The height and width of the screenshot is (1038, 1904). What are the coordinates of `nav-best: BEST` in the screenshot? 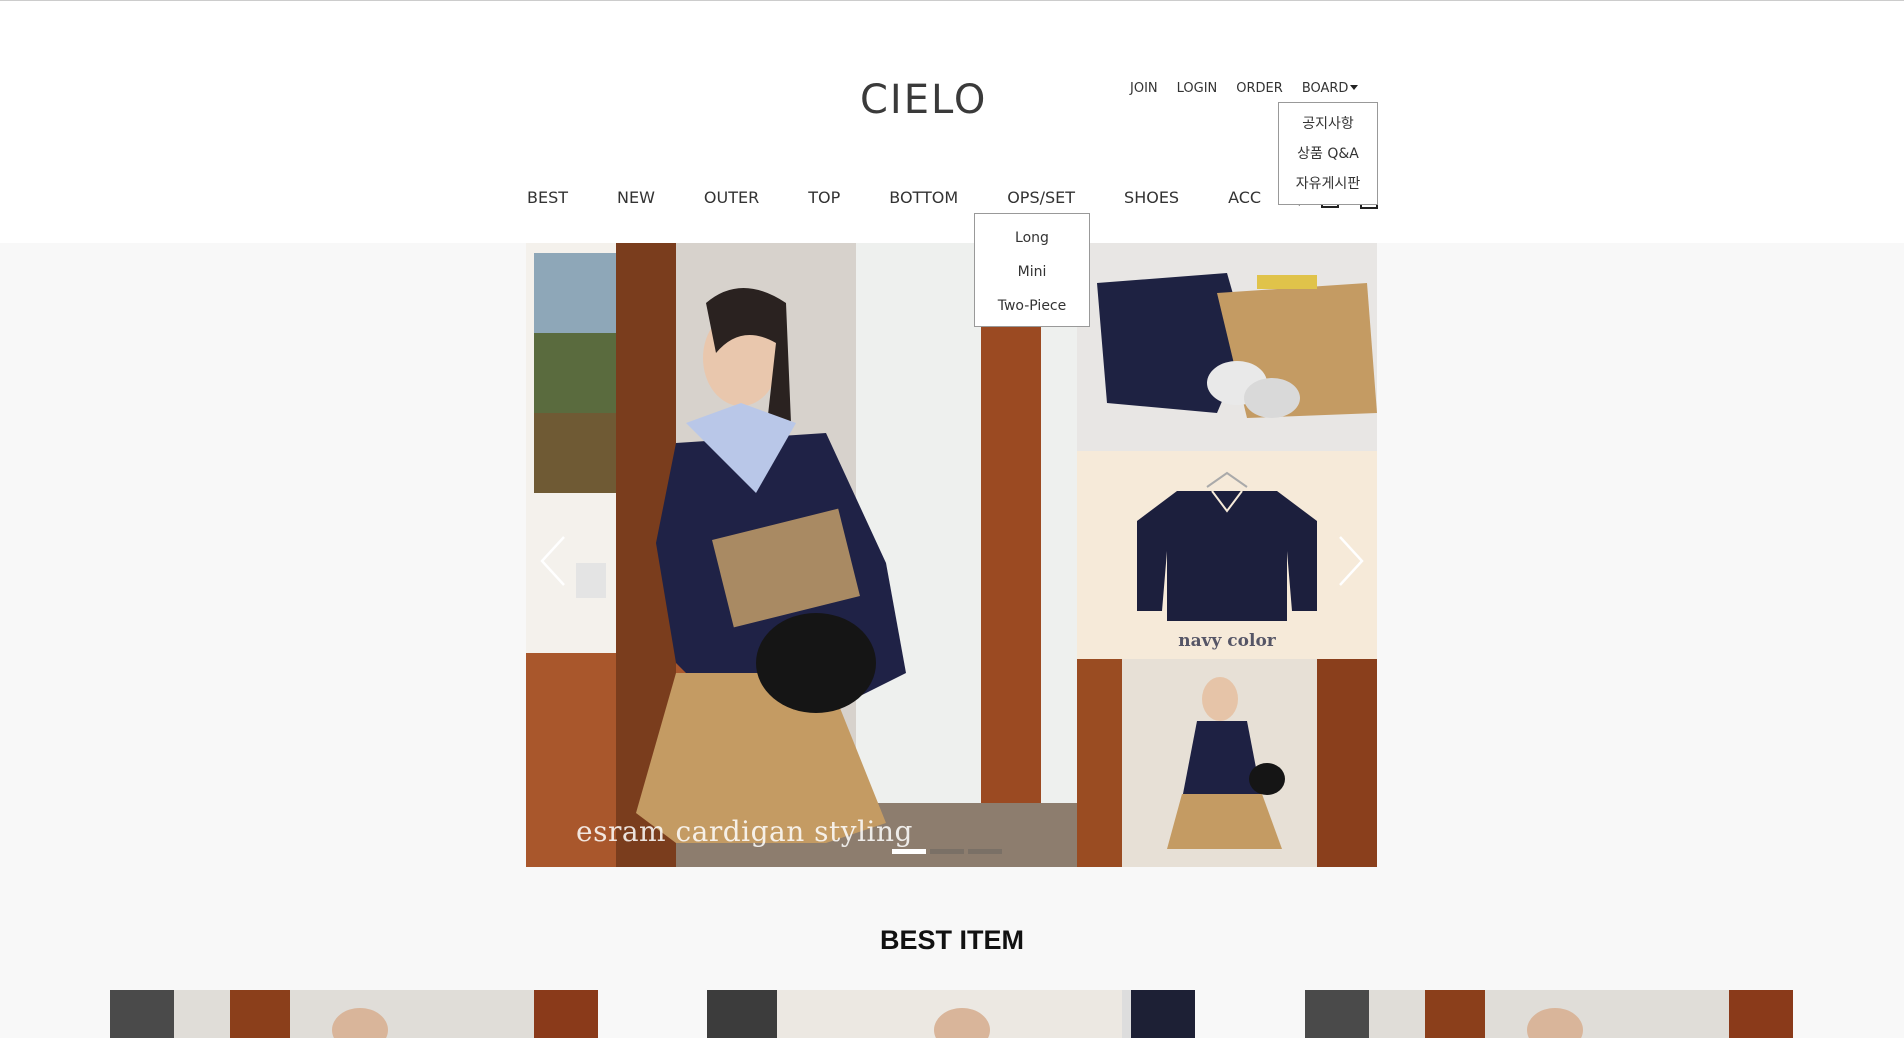 It's located at (547, 197).